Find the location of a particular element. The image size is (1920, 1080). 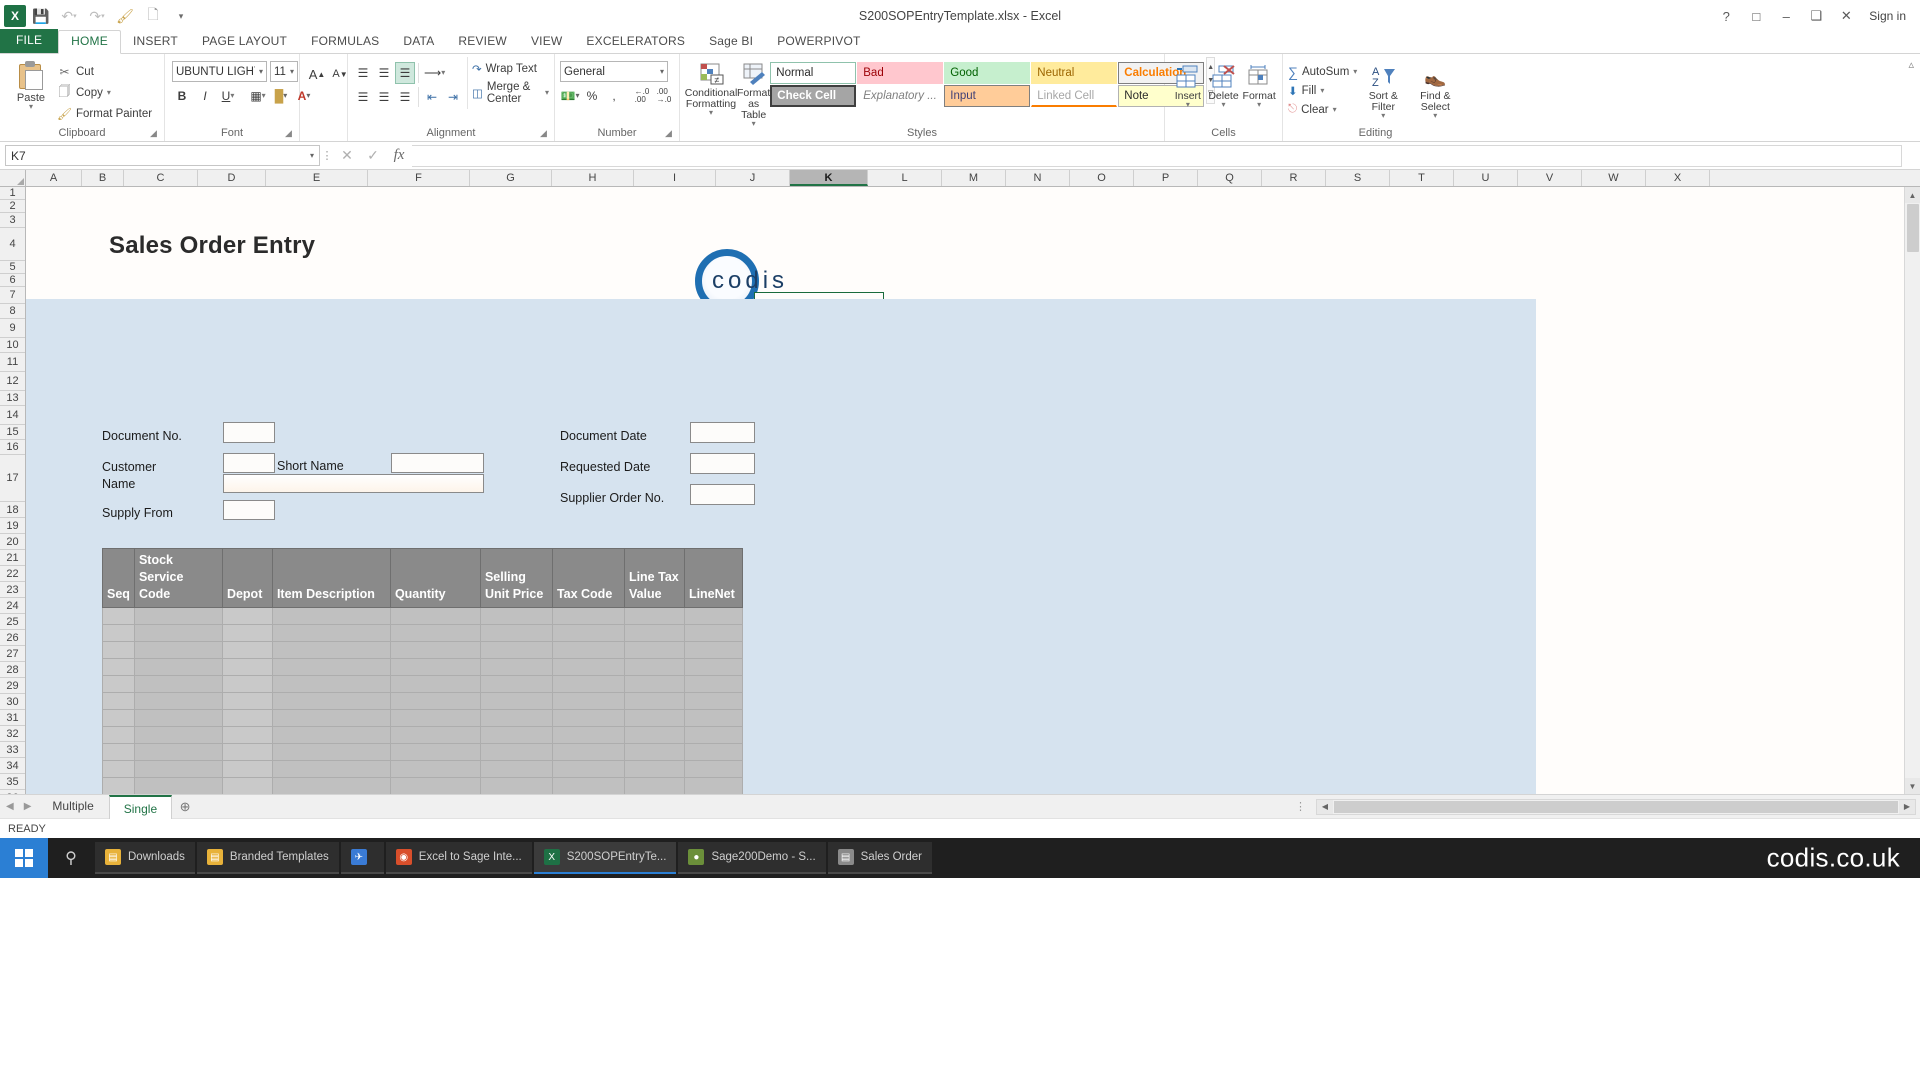

column-header-N: N is located at coordinates (1038, 178).